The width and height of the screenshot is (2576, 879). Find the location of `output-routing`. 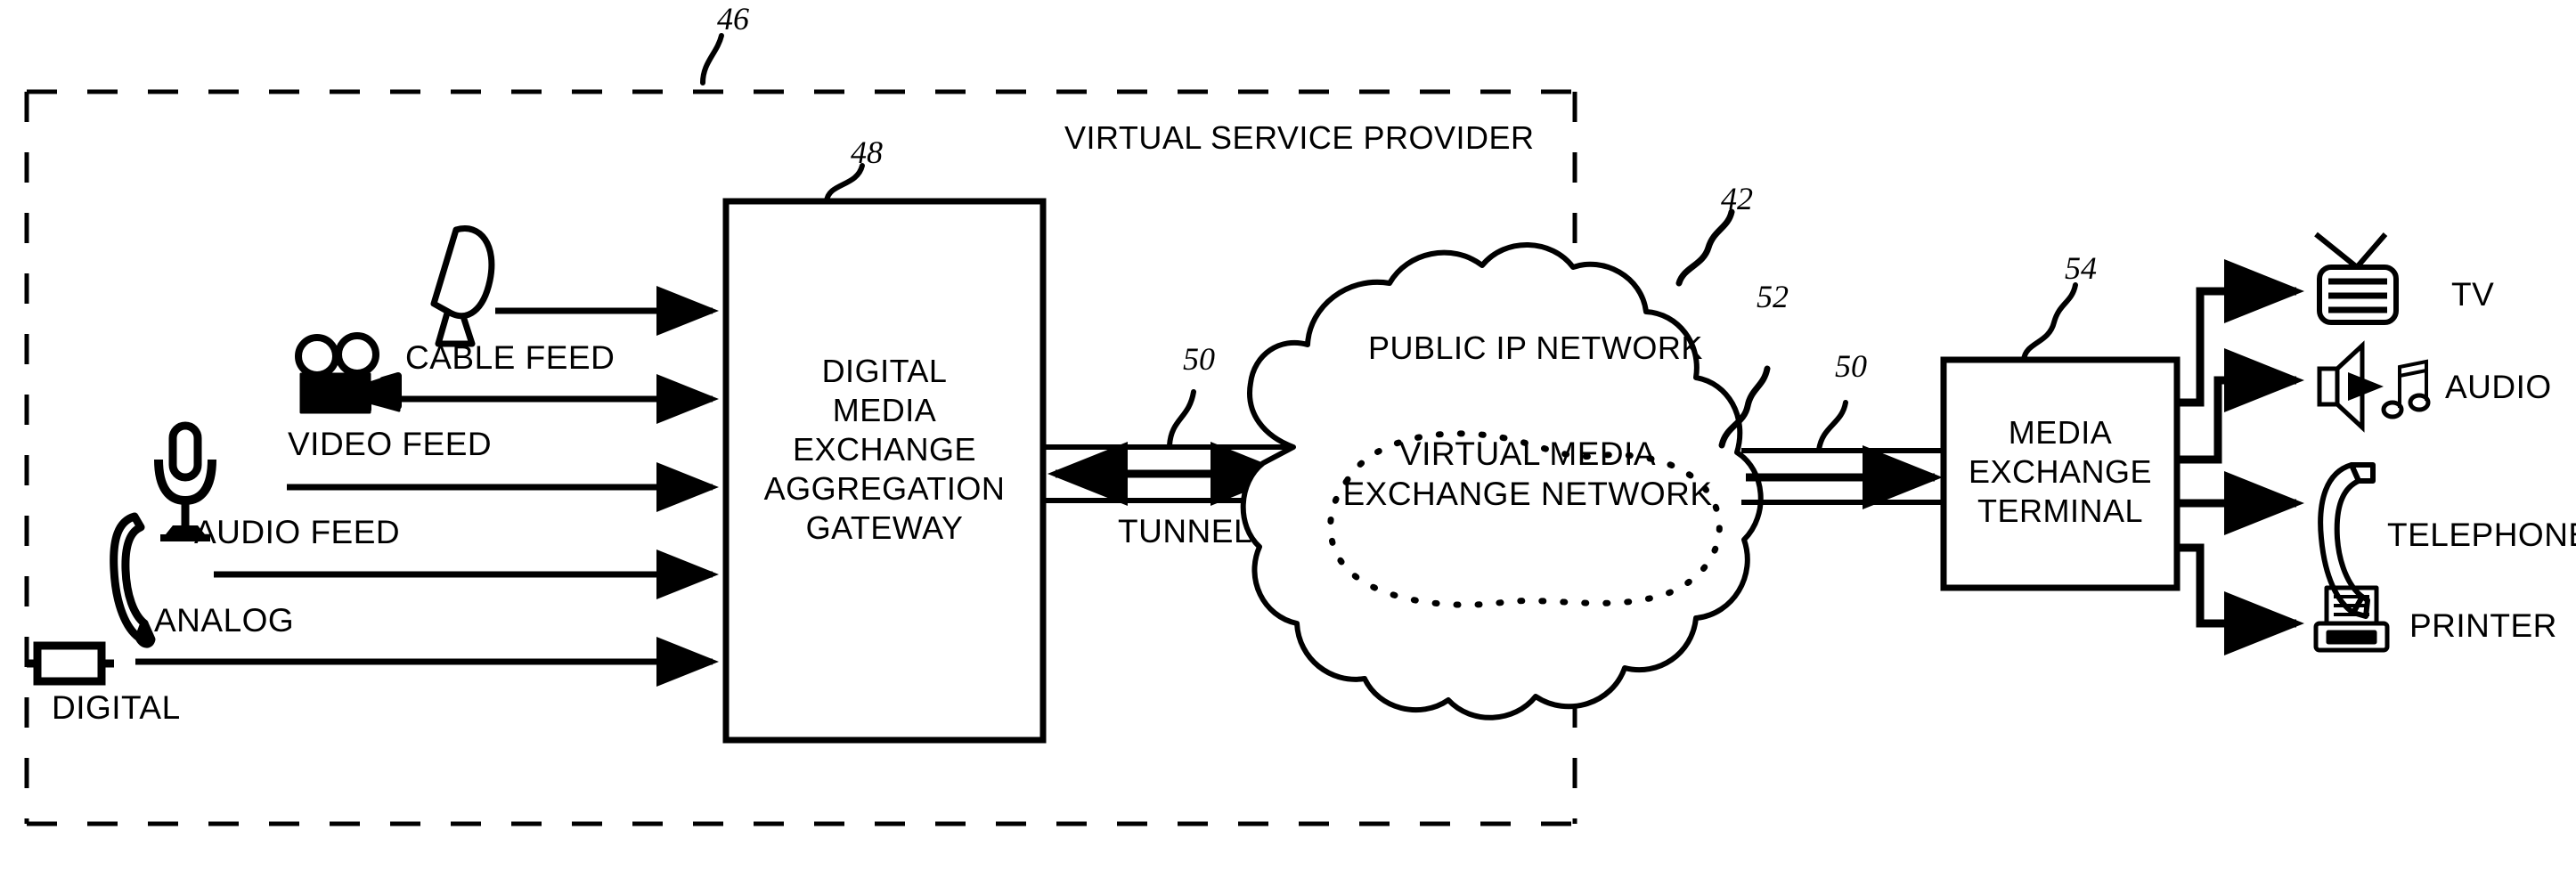

output-routing is located at coordinates (2240, 457).